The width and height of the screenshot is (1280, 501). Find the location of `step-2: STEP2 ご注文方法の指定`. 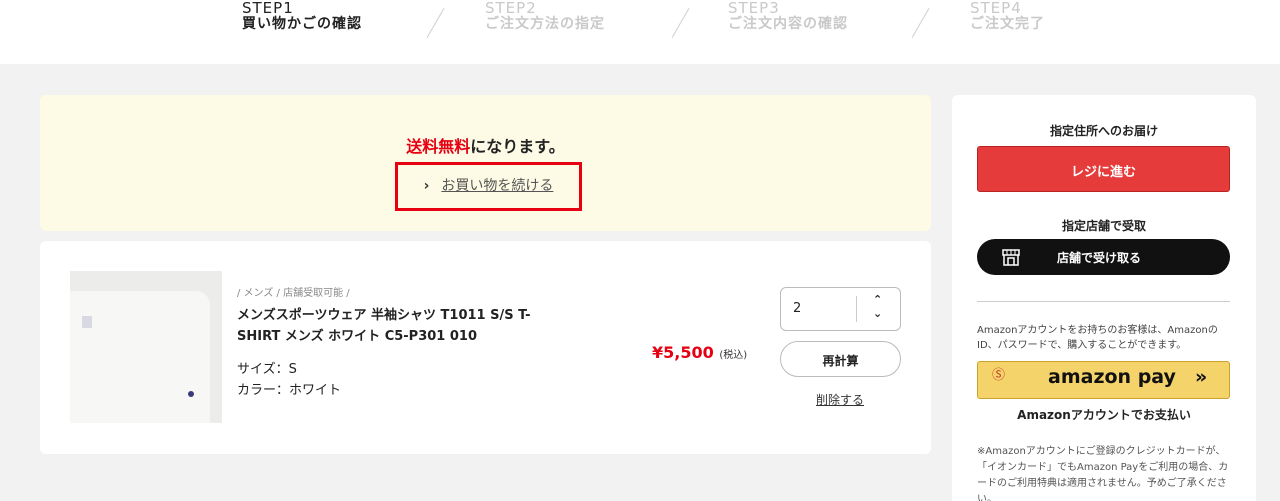

step-2: STEP2 ご注文方法の指定 is located at coordinates (545, 16).